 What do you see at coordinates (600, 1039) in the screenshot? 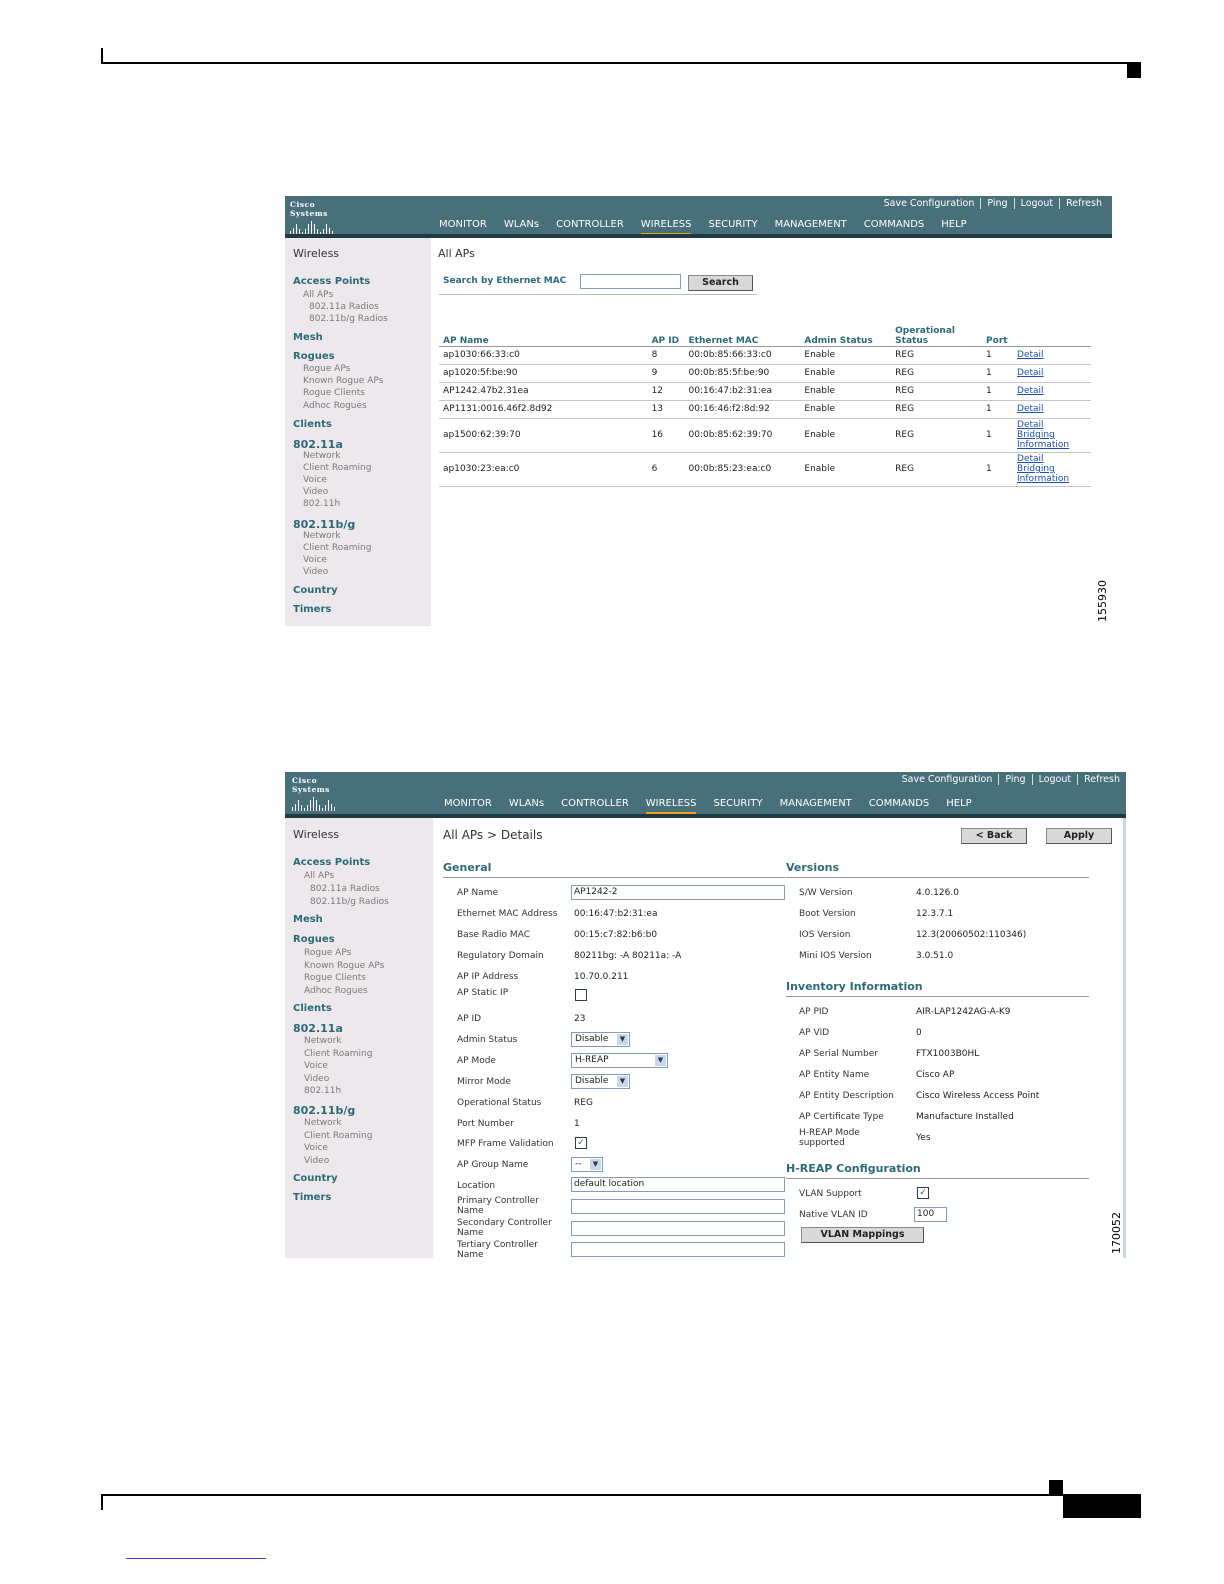
I see `admin-status-select: Disable ▼` at bounding box center [600, 1039].